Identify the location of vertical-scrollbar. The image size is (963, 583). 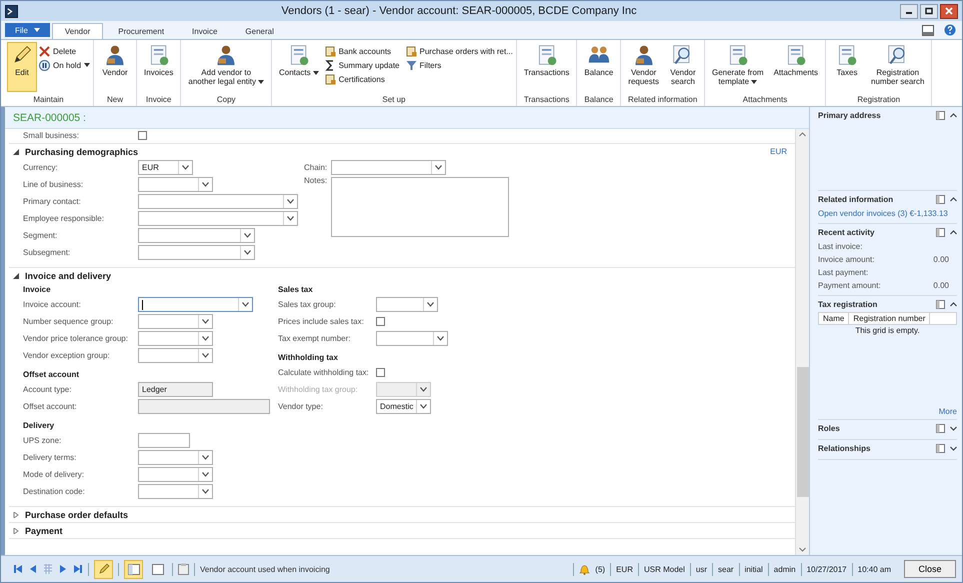
(802, 342).